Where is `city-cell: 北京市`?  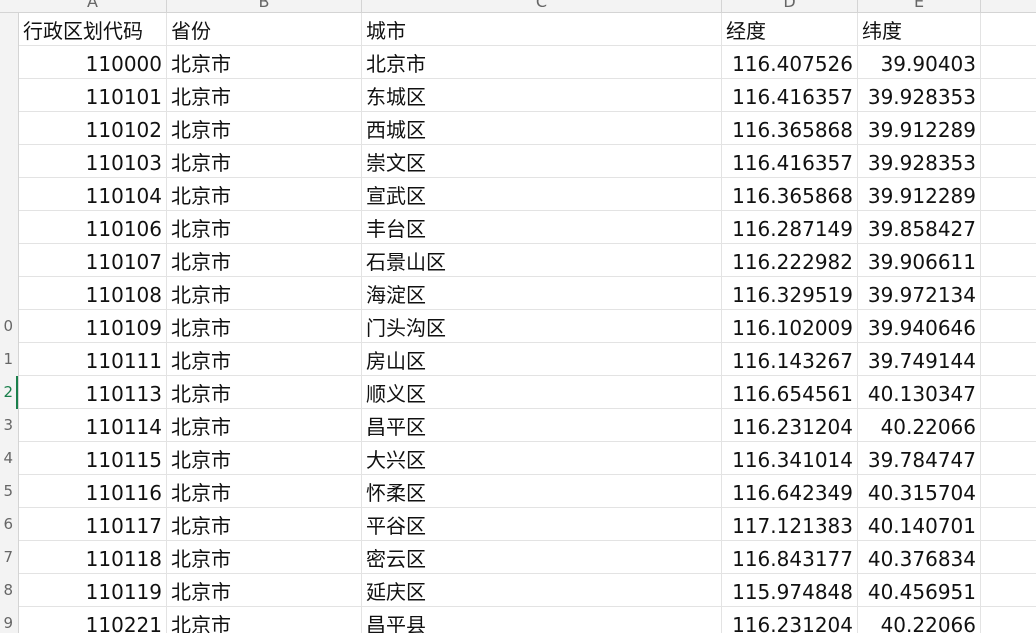
city-cell: 北京市 is located at coordinates (542, 62).